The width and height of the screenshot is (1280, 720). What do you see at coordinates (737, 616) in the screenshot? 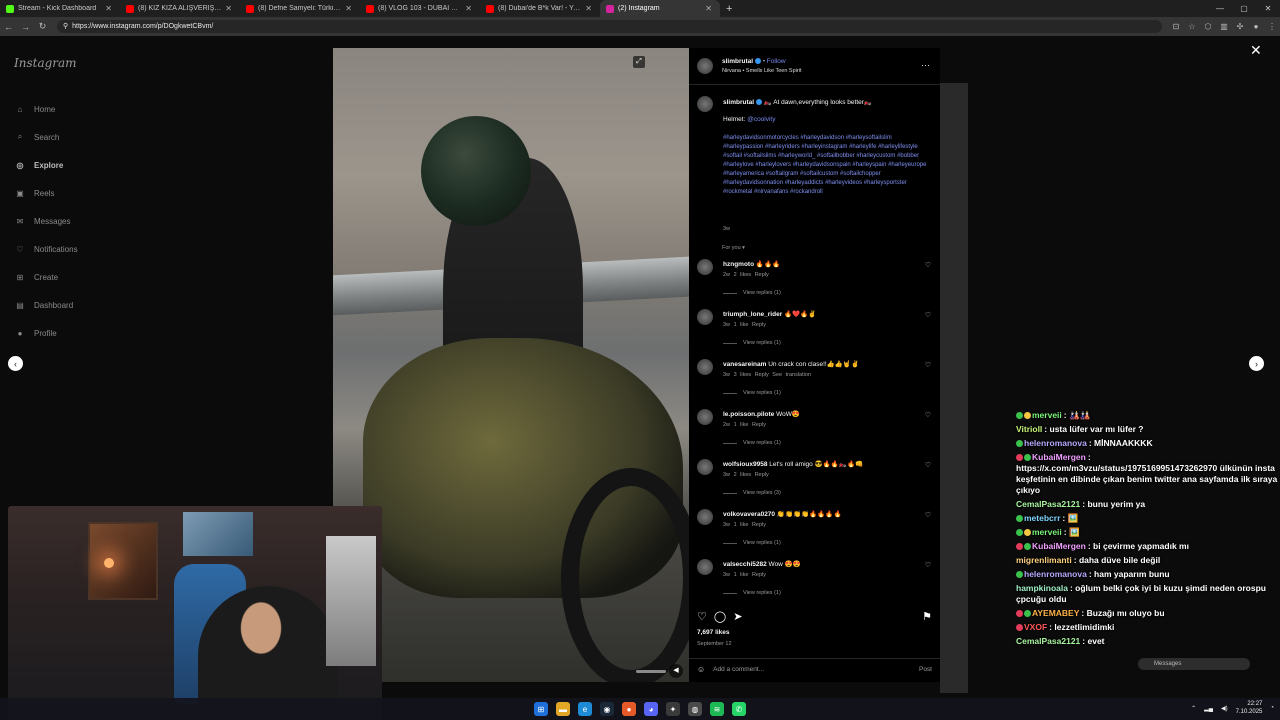
I see `share-icon: ➤` at bounding box center [737, 616].